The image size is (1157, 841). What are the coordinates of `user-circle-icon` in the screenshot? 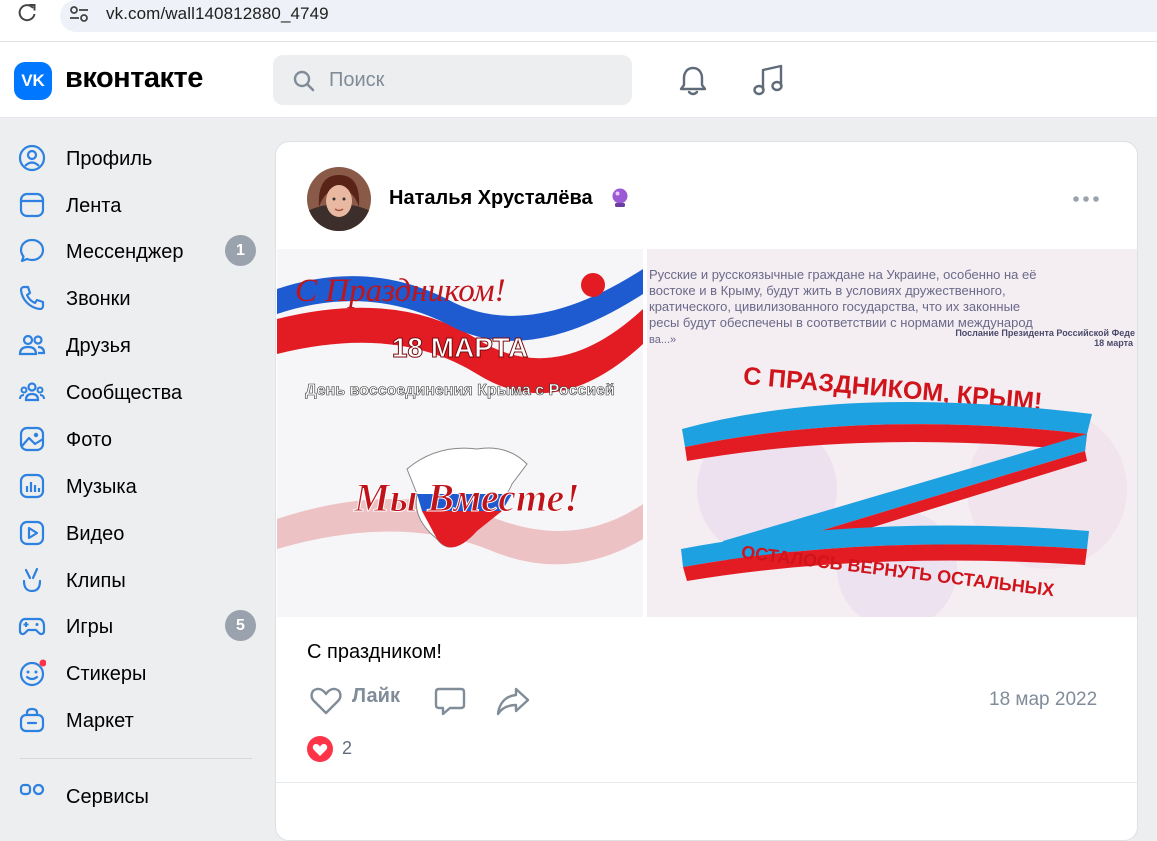 It's located at (32, 158).